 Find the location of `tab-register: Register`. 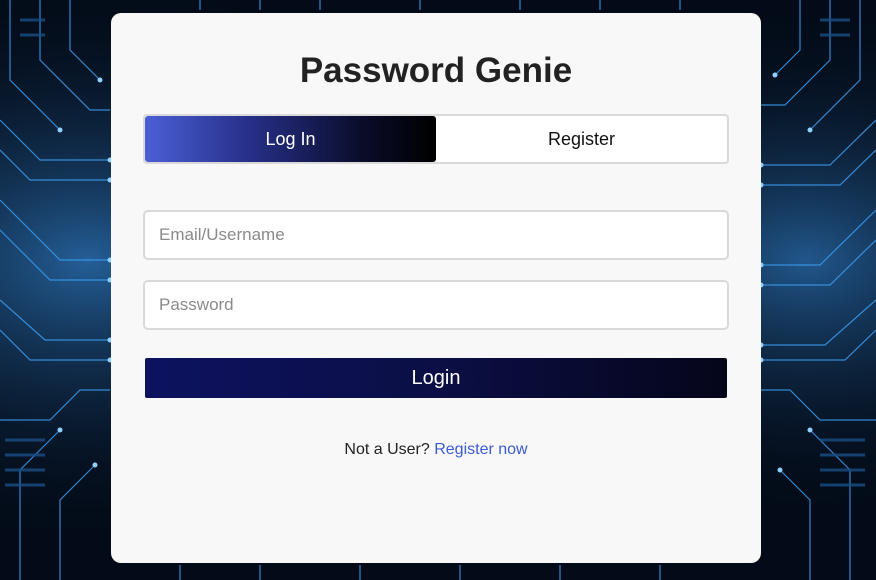

tab-register: Register is located at coordinates (581, 139).